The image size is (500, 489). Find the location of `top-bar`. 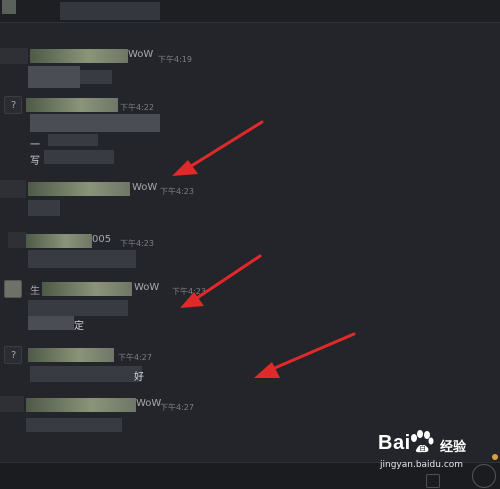

top-bar is located at coordinates (250, 11).